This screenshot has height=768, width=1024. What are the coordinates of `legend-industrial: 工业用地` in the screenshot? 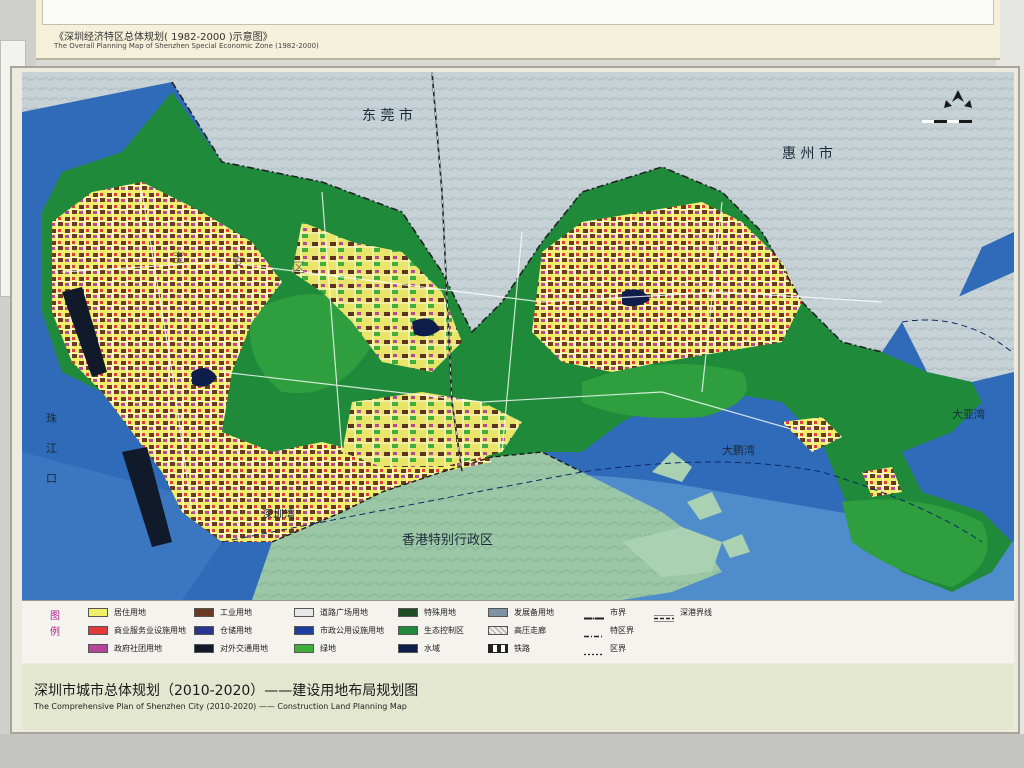 It's located at (223, 612).